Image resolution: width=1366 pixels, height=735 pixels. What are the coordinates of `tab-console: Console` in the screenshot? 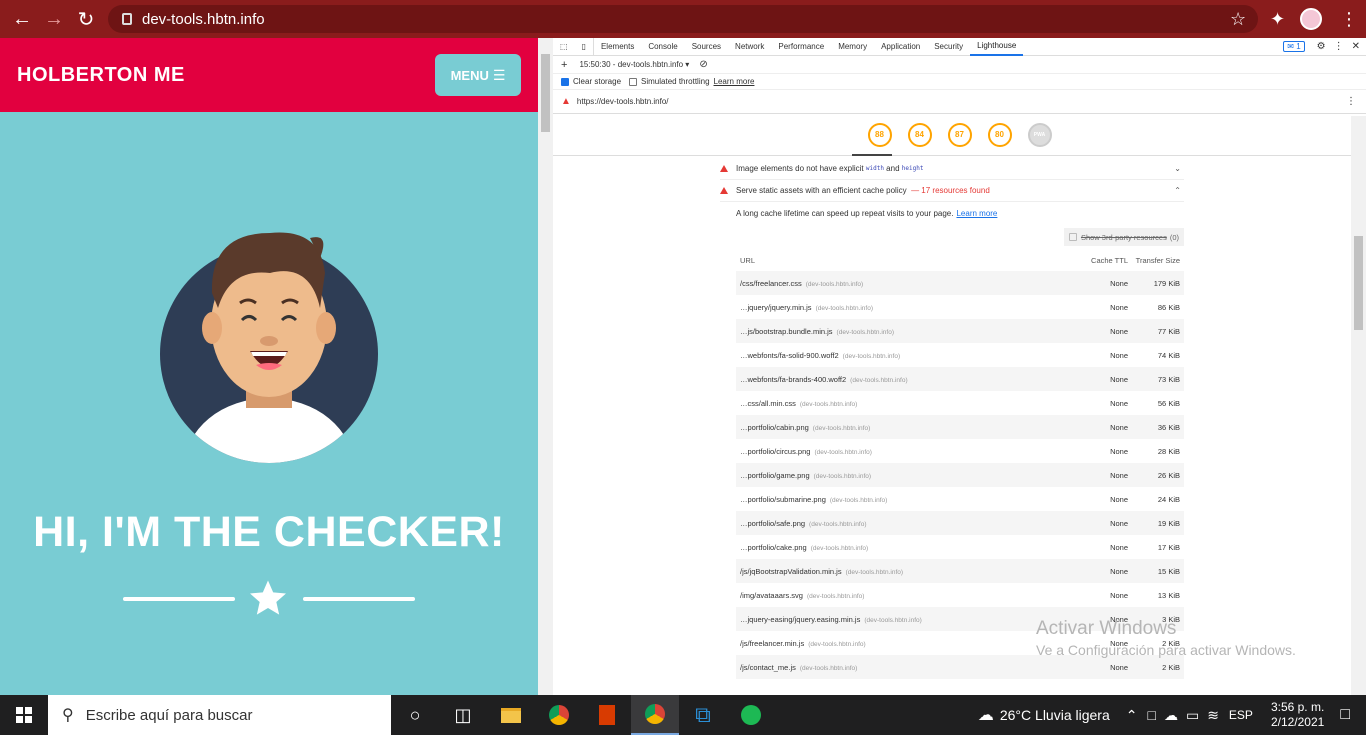 It's located at (662, 47).